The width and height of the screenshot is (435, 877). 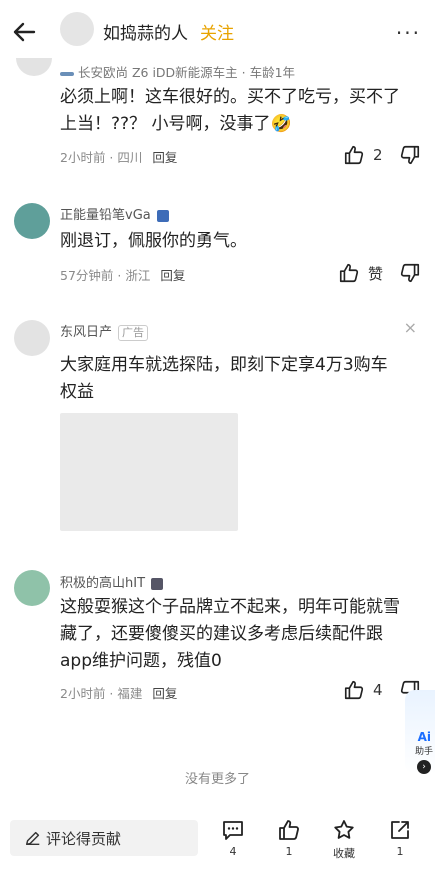 I want to click on comment-button: 4, so click(x=233, y=838).